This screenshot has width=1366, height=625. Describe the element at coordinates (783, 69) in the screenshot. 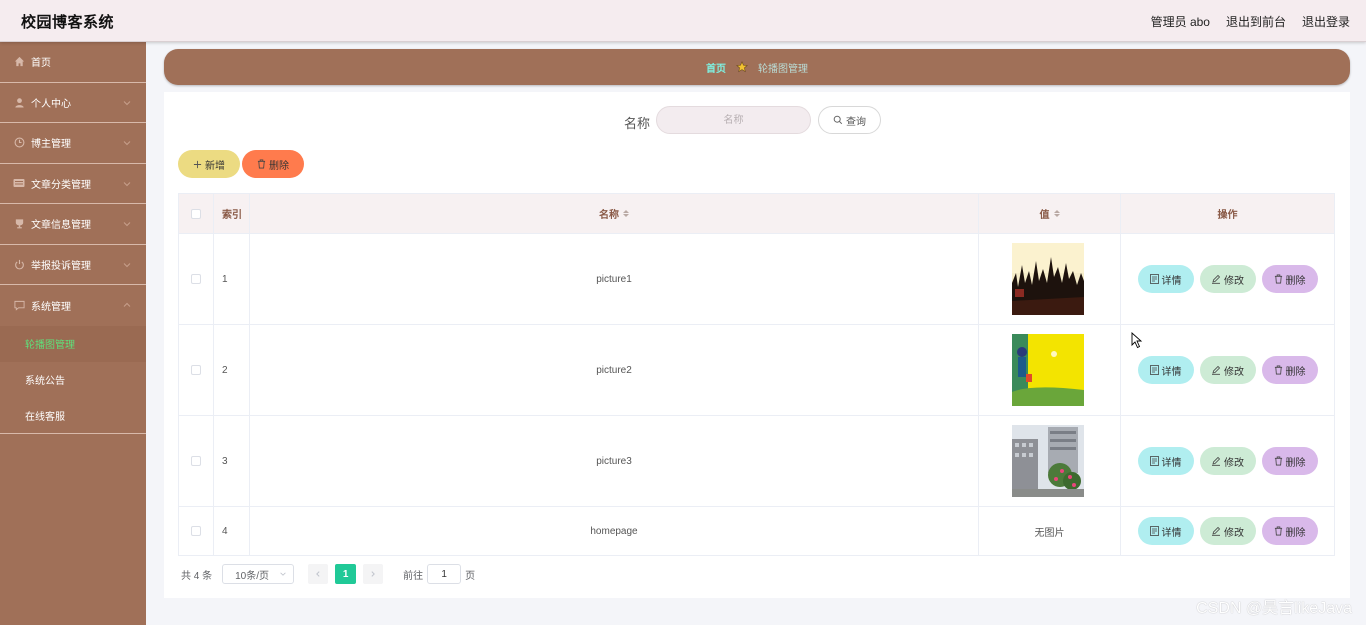

I see `breadcrumb-current: 轮播图管理` at that location.